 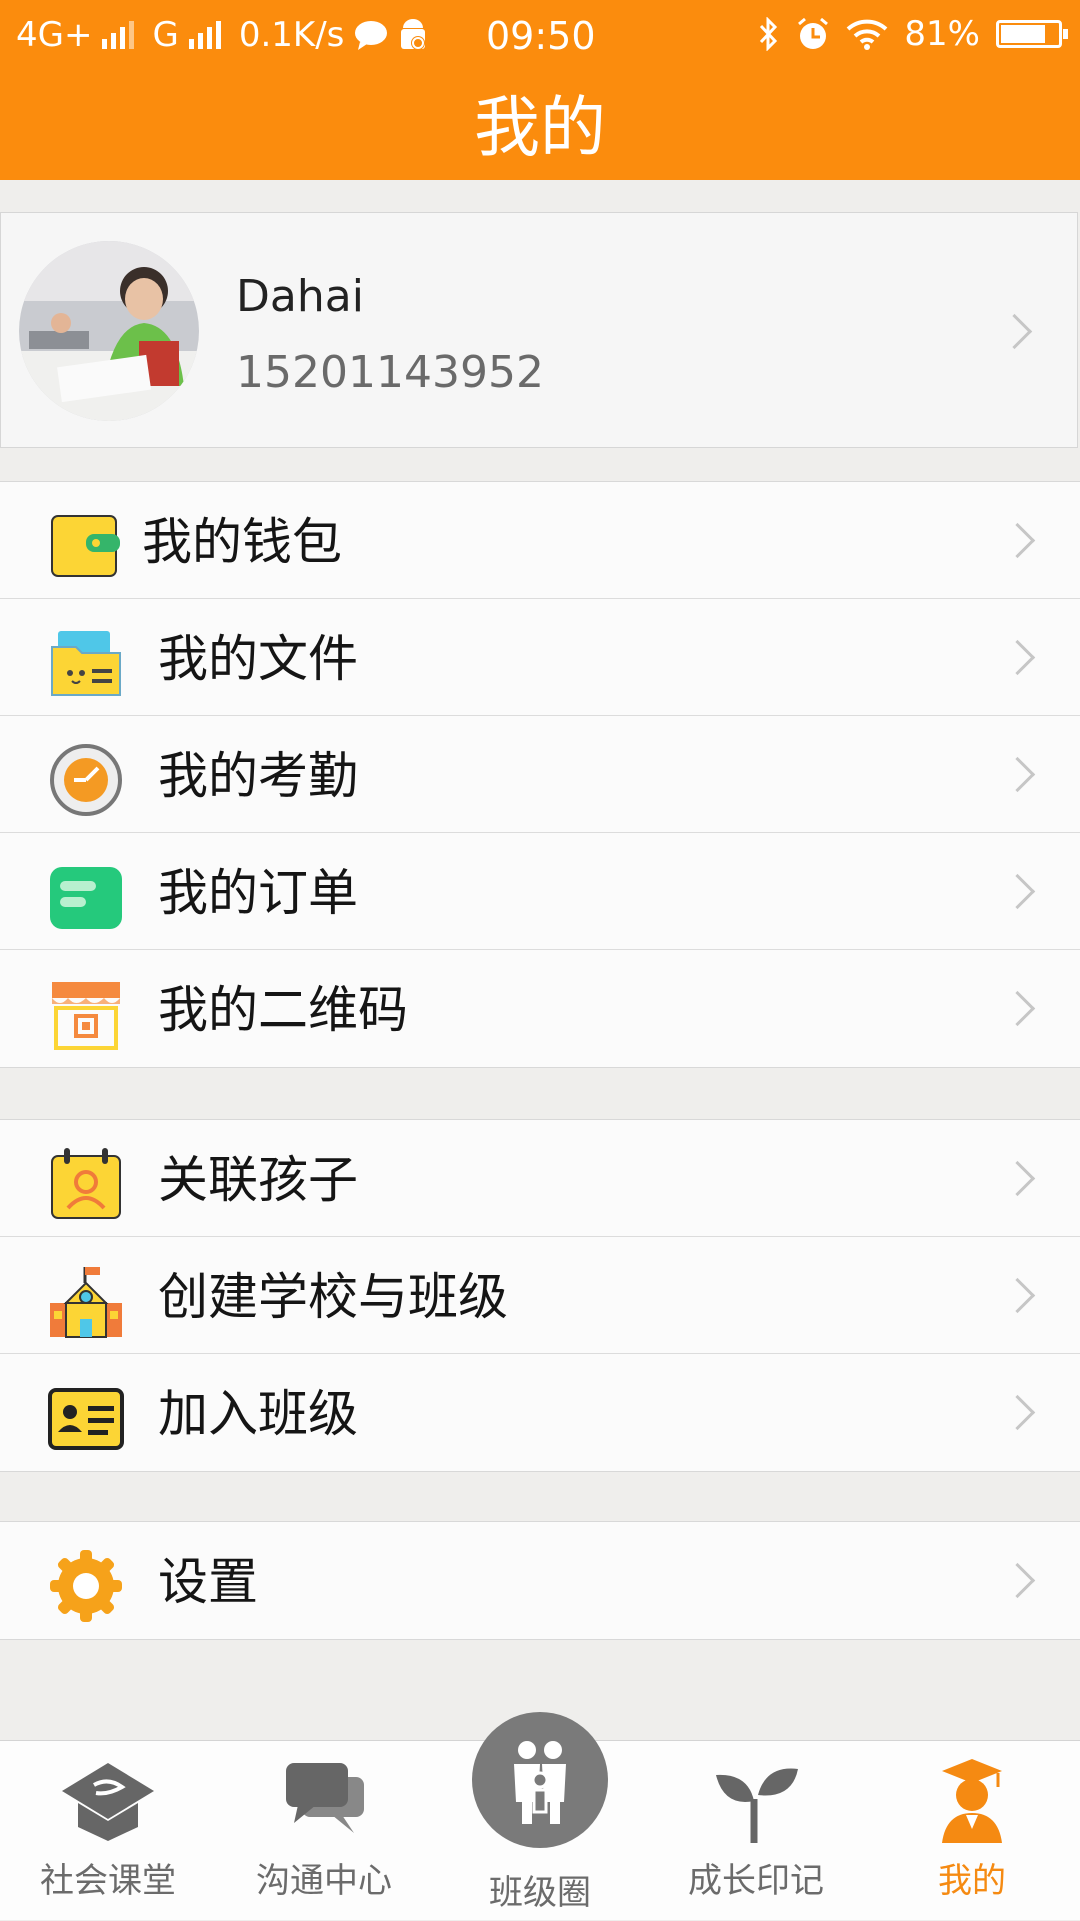 I want to click on id-card-icon, so click(x=86, y=1419).